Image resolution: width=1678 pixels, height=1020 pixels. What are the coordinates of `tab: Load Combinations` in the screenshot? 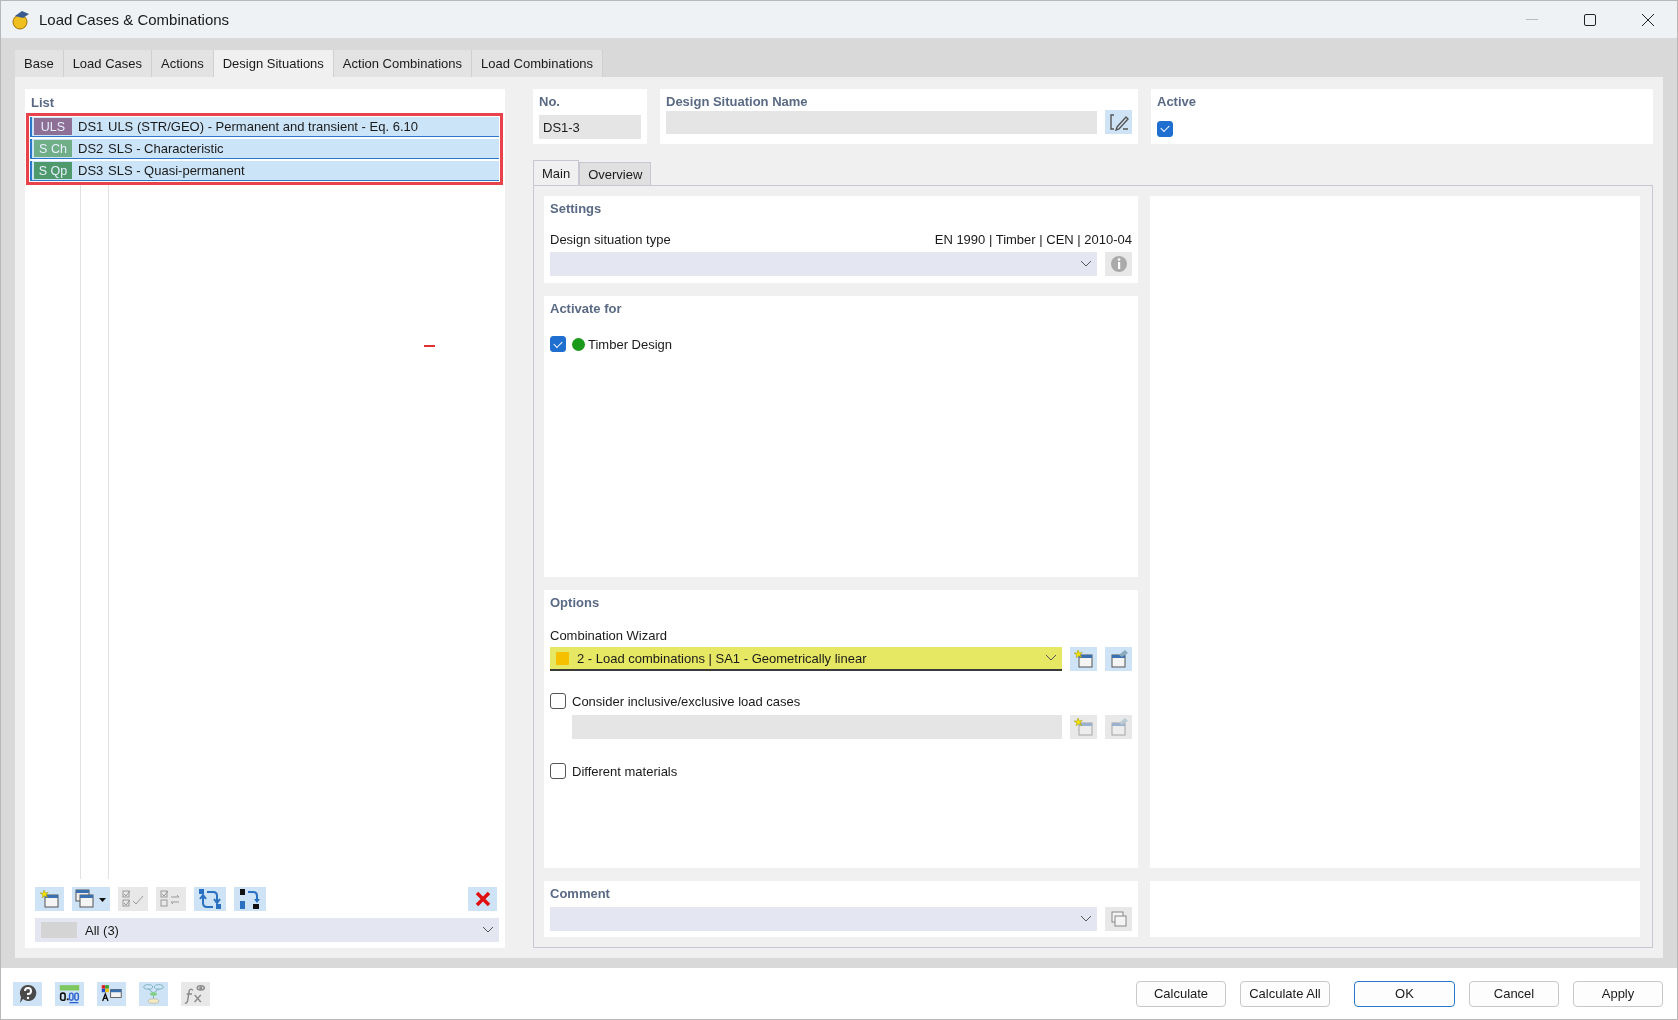 It's located at (538, 63).